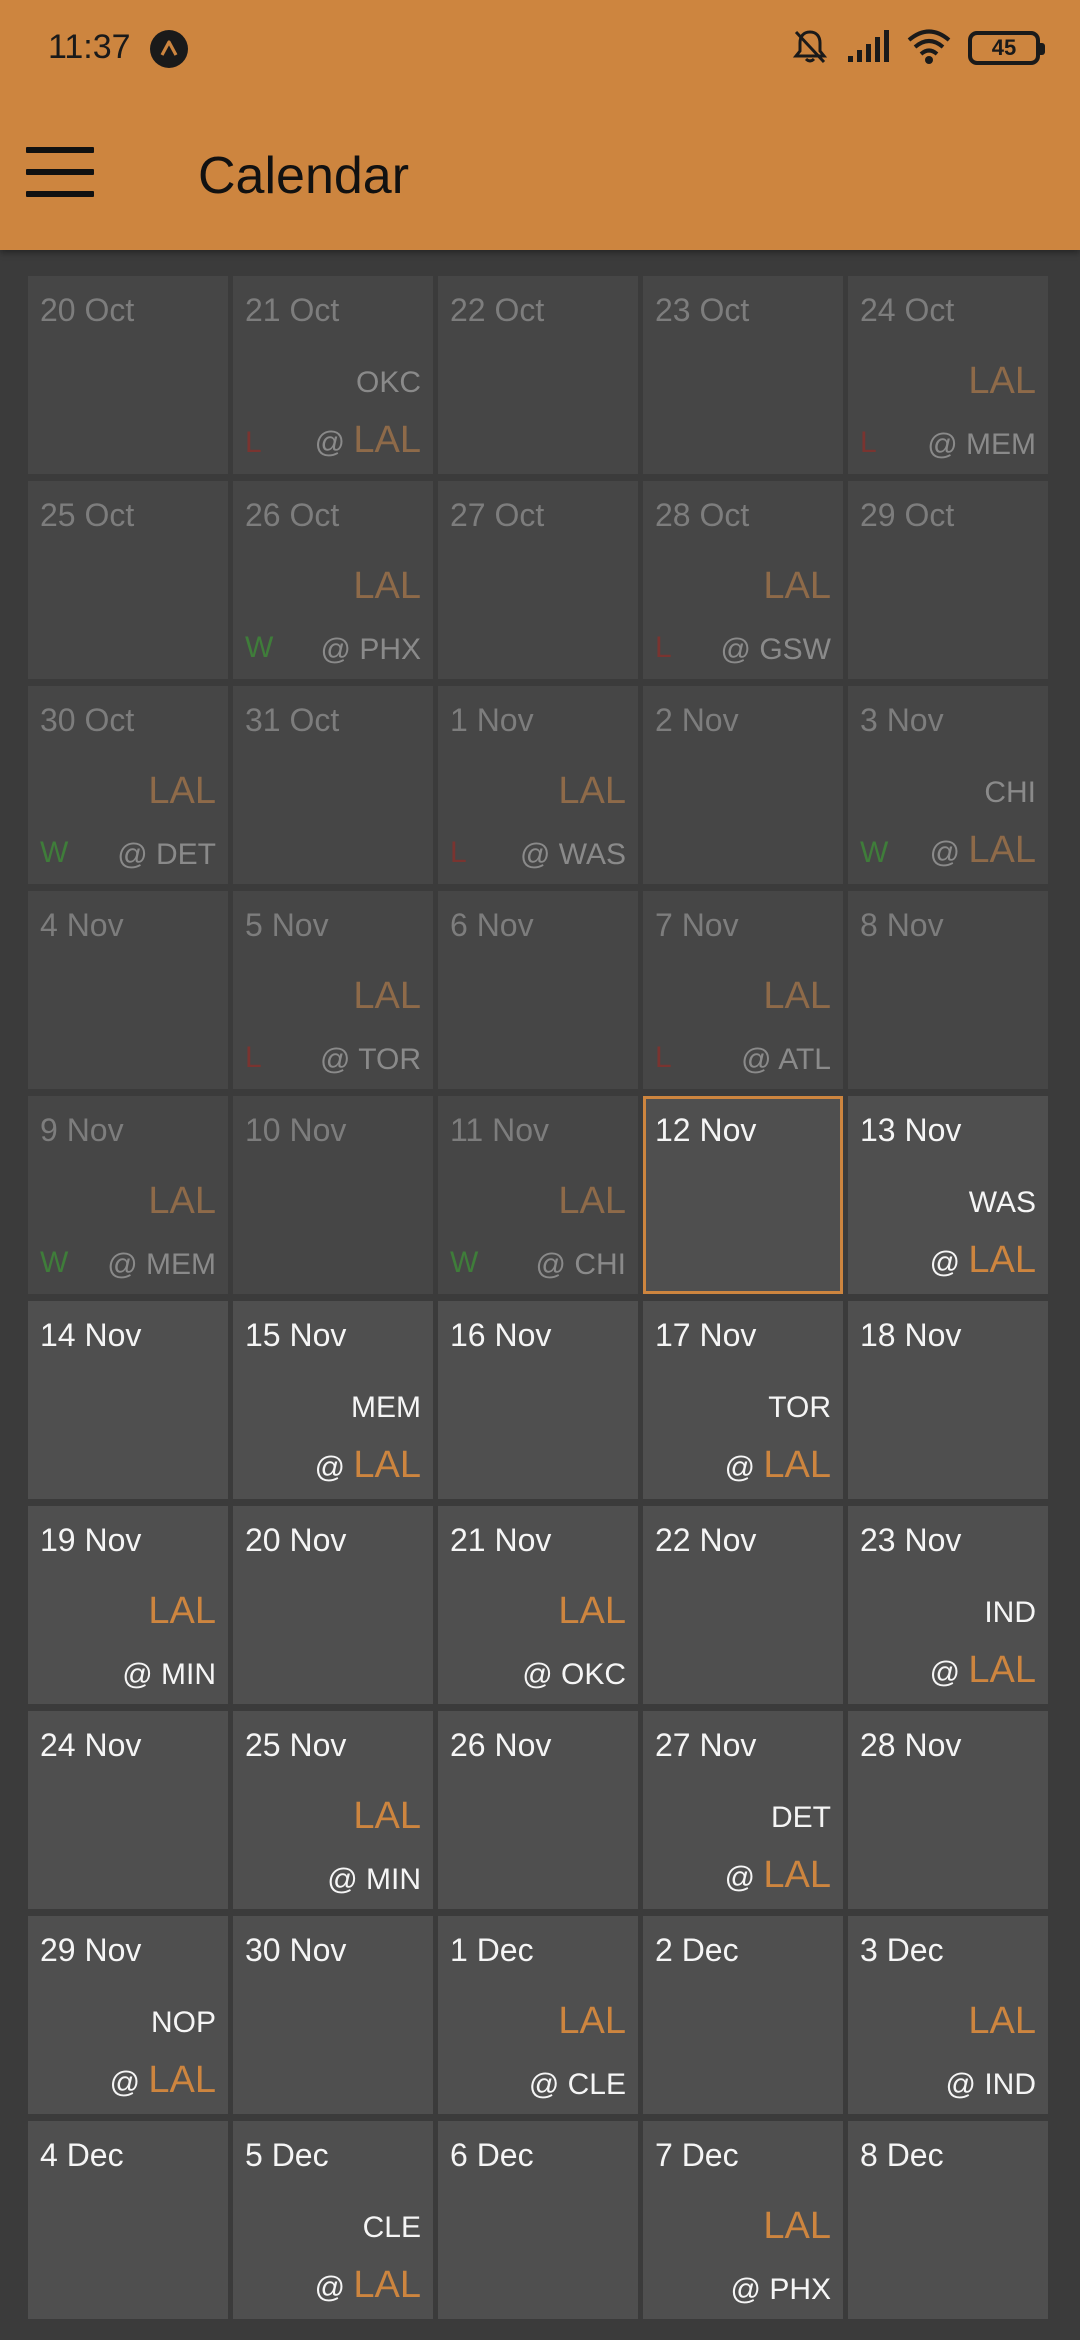 This screenshot has width=1080, height=2340. What do you see at coordinates (799, 1407) in the screenshot?
I see `opponent-team: TOR` at bounding box center [799, 1407].